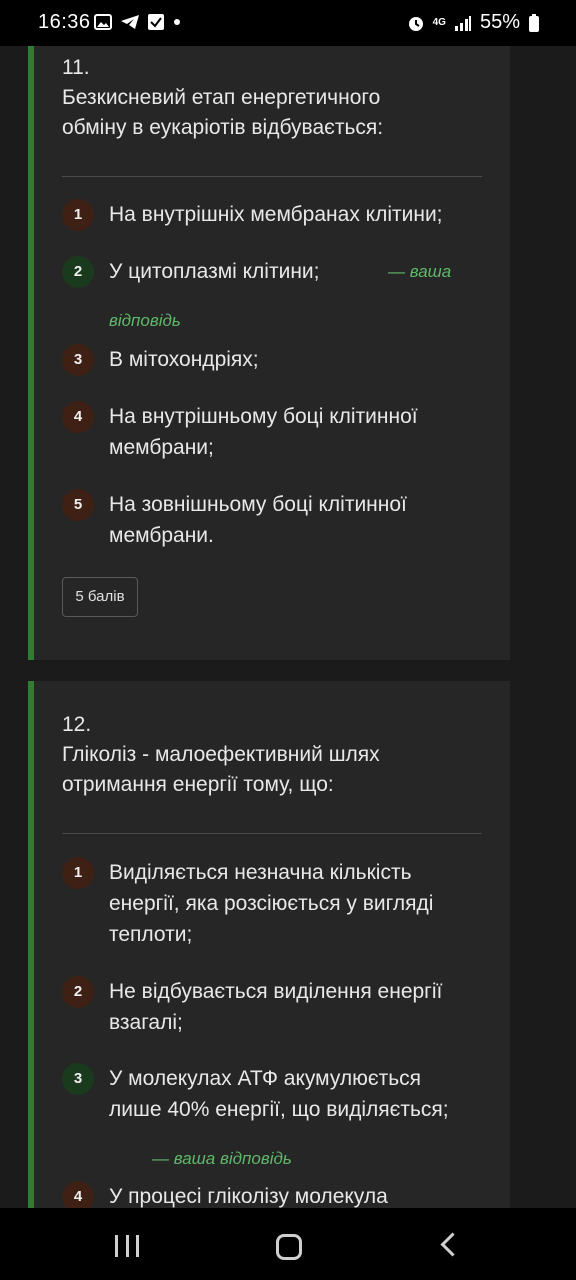 The height and width of the screenshot is (1280, 576). I want to click on status-time: 16:36, so click(64, 22).